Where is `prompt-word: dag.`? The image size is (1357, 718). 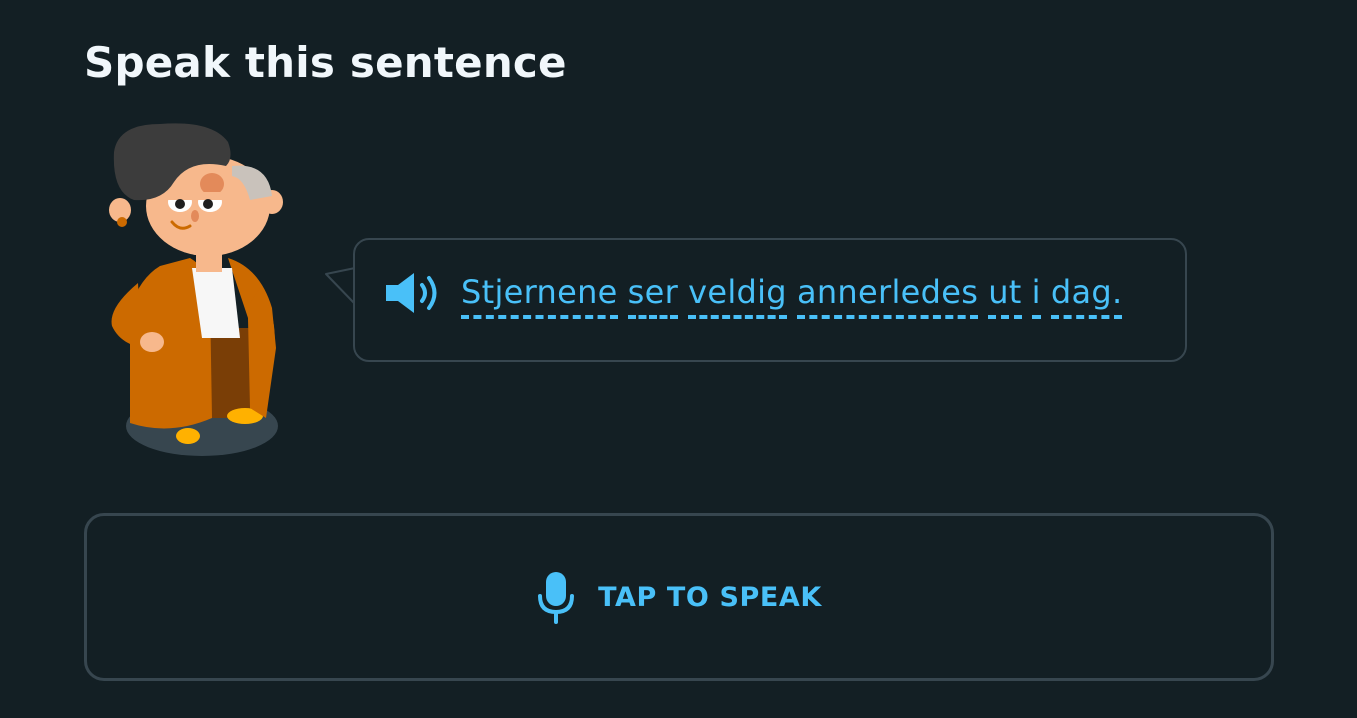 prompt-word: dag. is located at coordinates (1086, 295).